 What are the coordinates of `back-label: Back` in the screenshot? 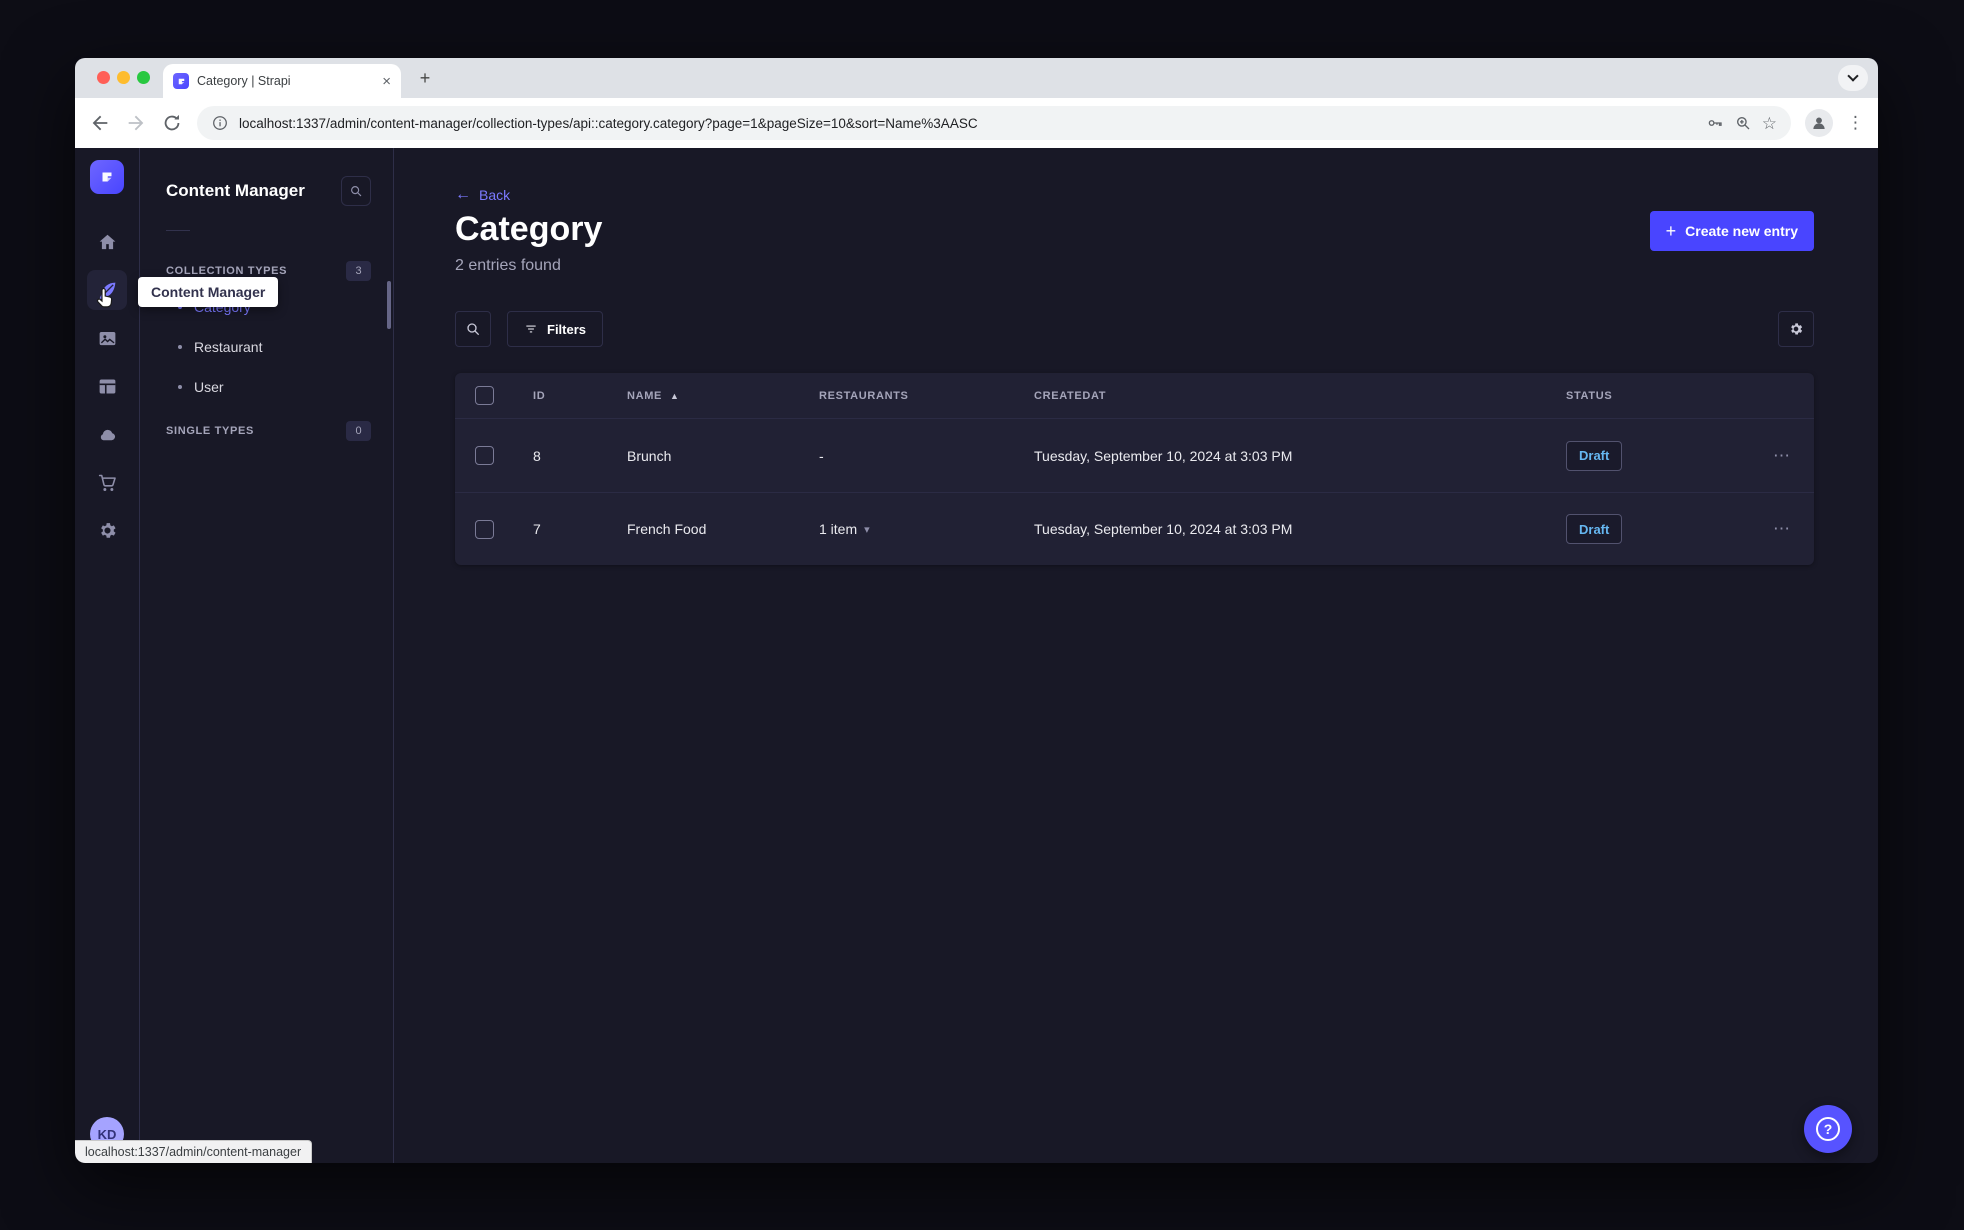 It's located at (495, 195).